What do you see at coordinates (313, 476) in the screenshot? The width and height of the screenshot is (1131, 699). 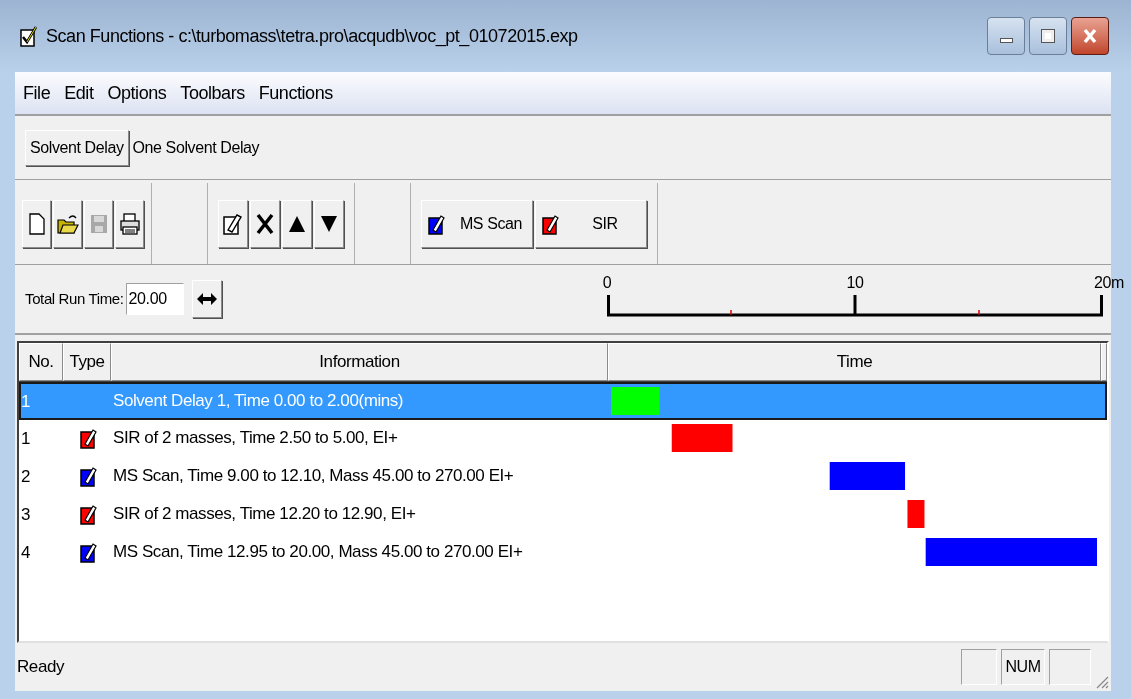 I see `function-info: MS Scan, Time 9.00 to 12.10, Mass 45.00 to 270.00 EI+` at bounding box center [313, 476].